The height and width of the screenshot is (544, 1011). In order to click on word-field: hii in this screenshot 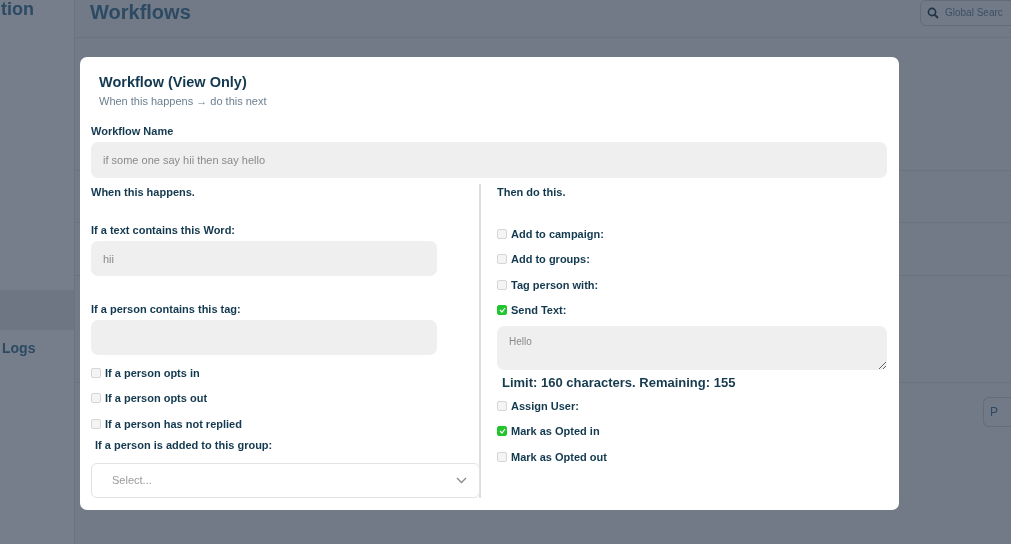, I will do `click(264, 258)`.